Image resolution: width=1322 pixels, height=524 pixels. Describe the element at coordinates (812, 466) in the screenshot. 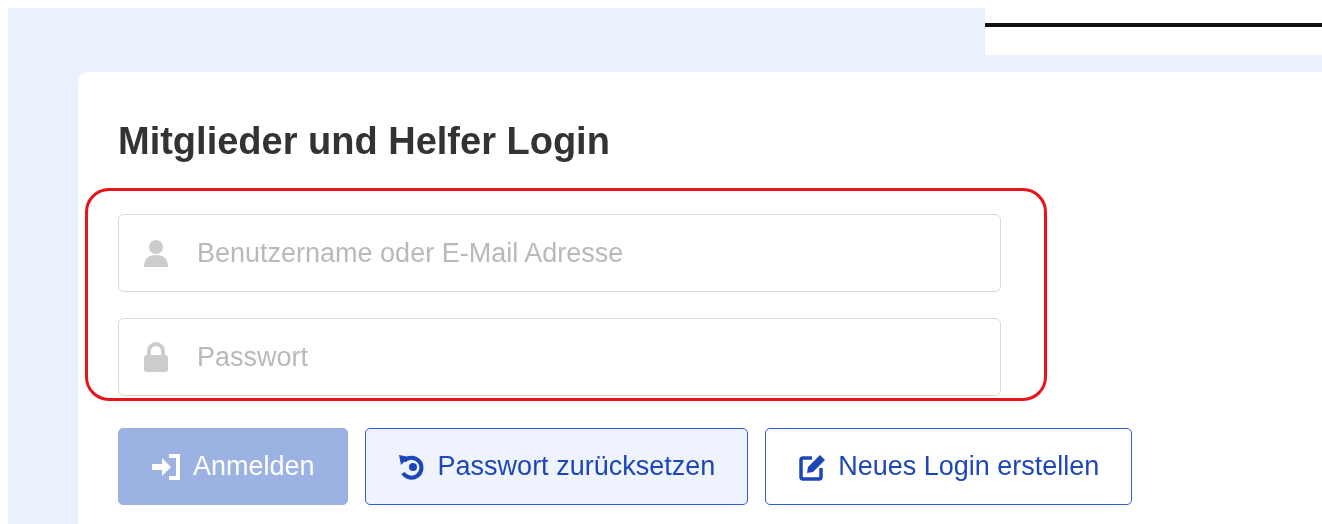

I see `edit-icon` at that location.